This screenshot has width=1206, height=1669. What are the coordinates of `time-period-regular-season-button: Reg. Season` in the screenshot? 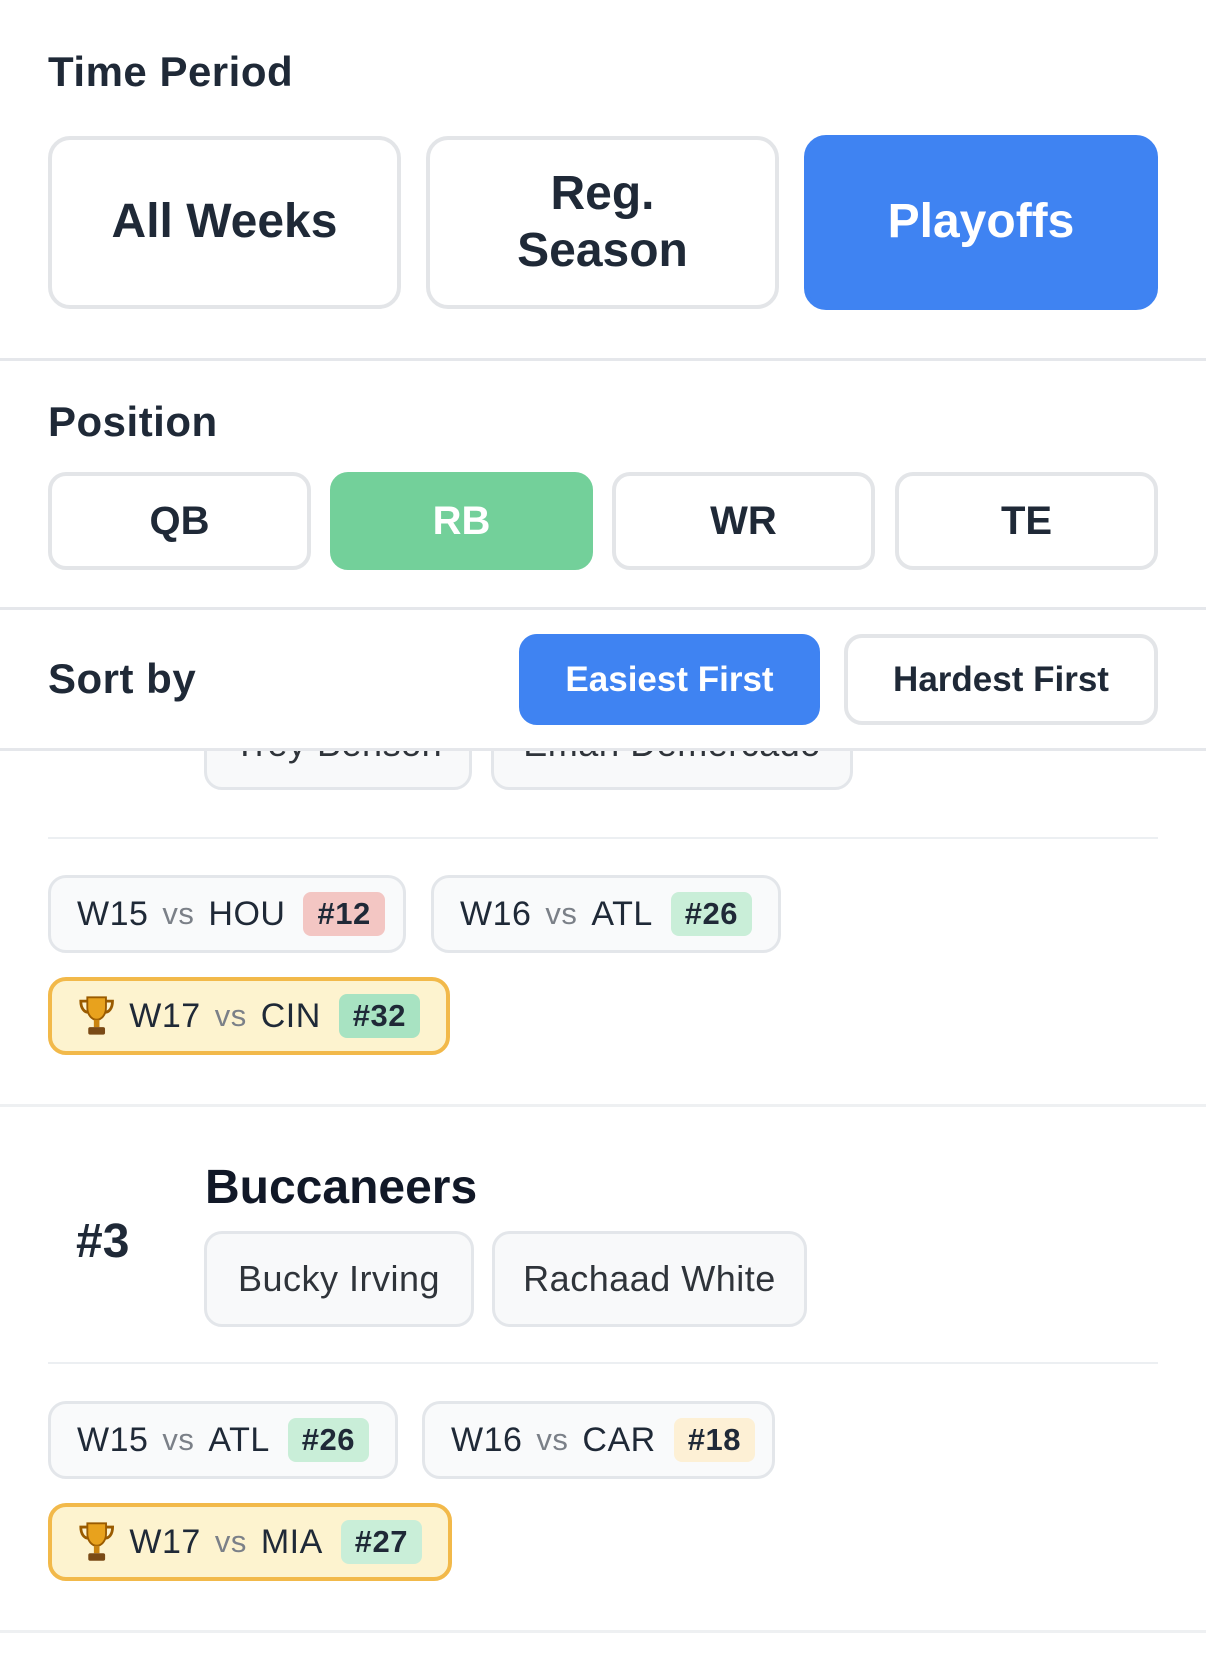 It's located at (602, 222).